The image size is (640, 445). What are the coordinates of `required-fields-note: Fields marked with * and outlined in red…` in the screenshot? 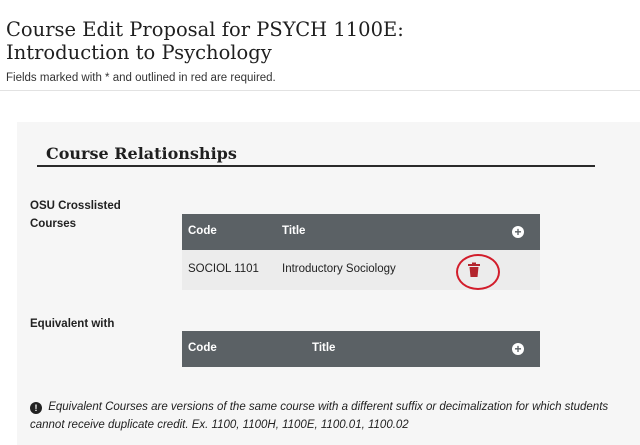 It's located at (141, 78).